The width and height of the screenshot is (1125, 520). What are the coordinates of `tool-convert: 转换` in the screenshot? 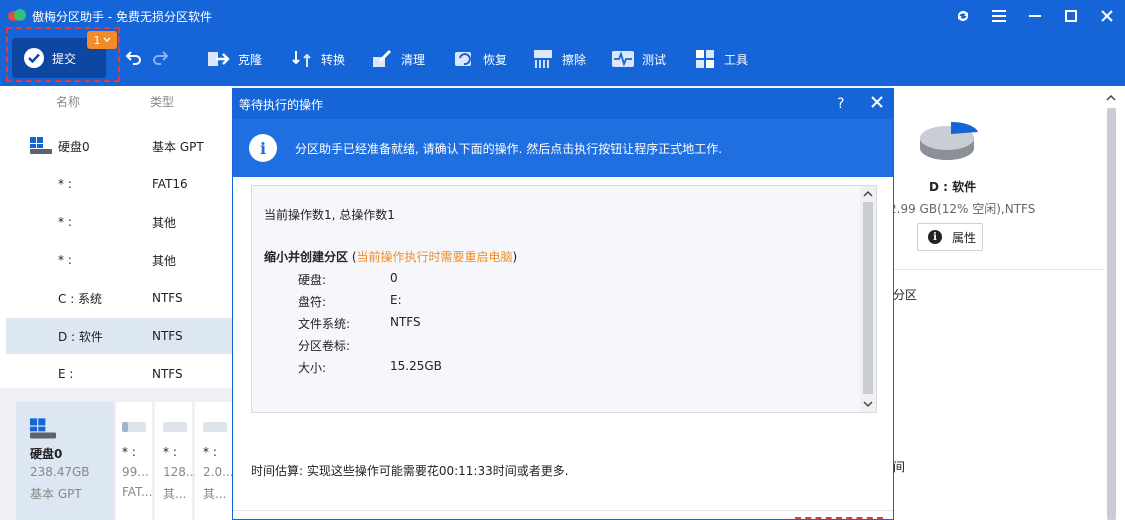 It's located at (318, 59).